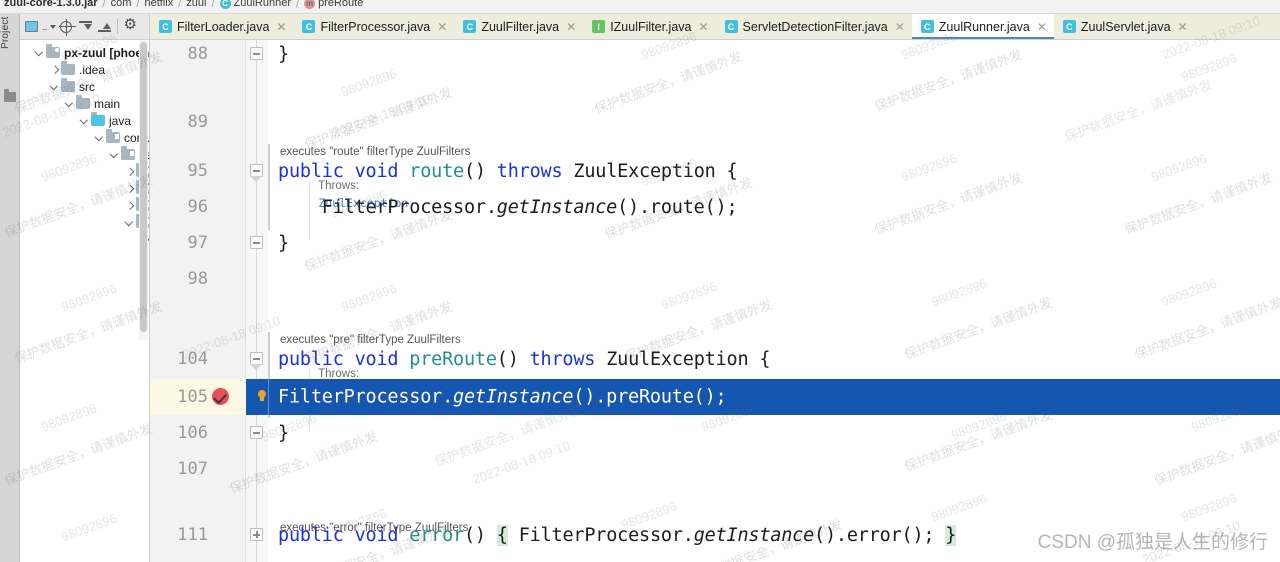 Image resolution: width=1280 pixels, height=562 pixels. What do you see at coordinates (143, 187) in the screenshot?
I see `sidebar-scrollbar-thumb` at bounding box center [143, 187].